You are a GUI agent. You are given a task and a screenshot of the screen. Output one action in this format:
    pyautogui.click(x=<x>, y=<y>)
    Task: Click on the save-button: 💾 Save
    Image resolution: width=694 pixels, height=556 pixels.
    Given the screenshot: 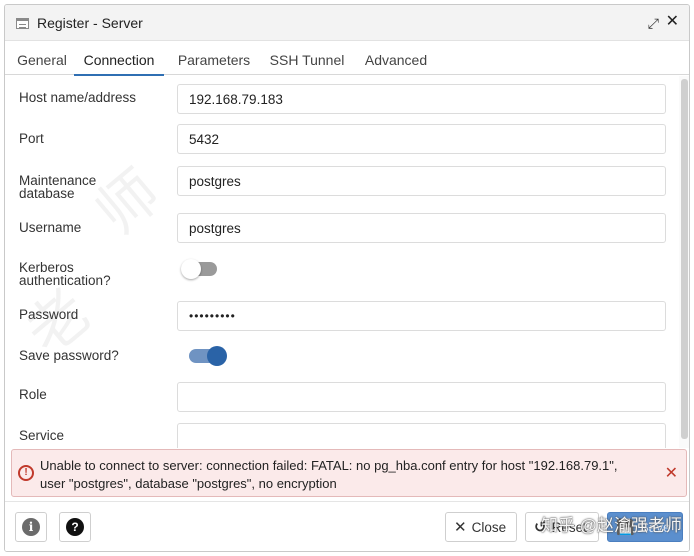 What is the action you would take?
    pyautogui.click(x=645, y=527)
    